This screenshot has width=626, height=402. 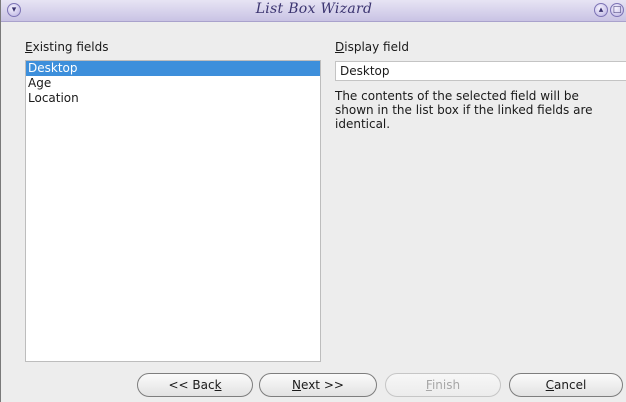 What do you see at coordinates (173, 98) in the screenshot?
I see `list-item-location: Location` at bounding box center [173, 98].